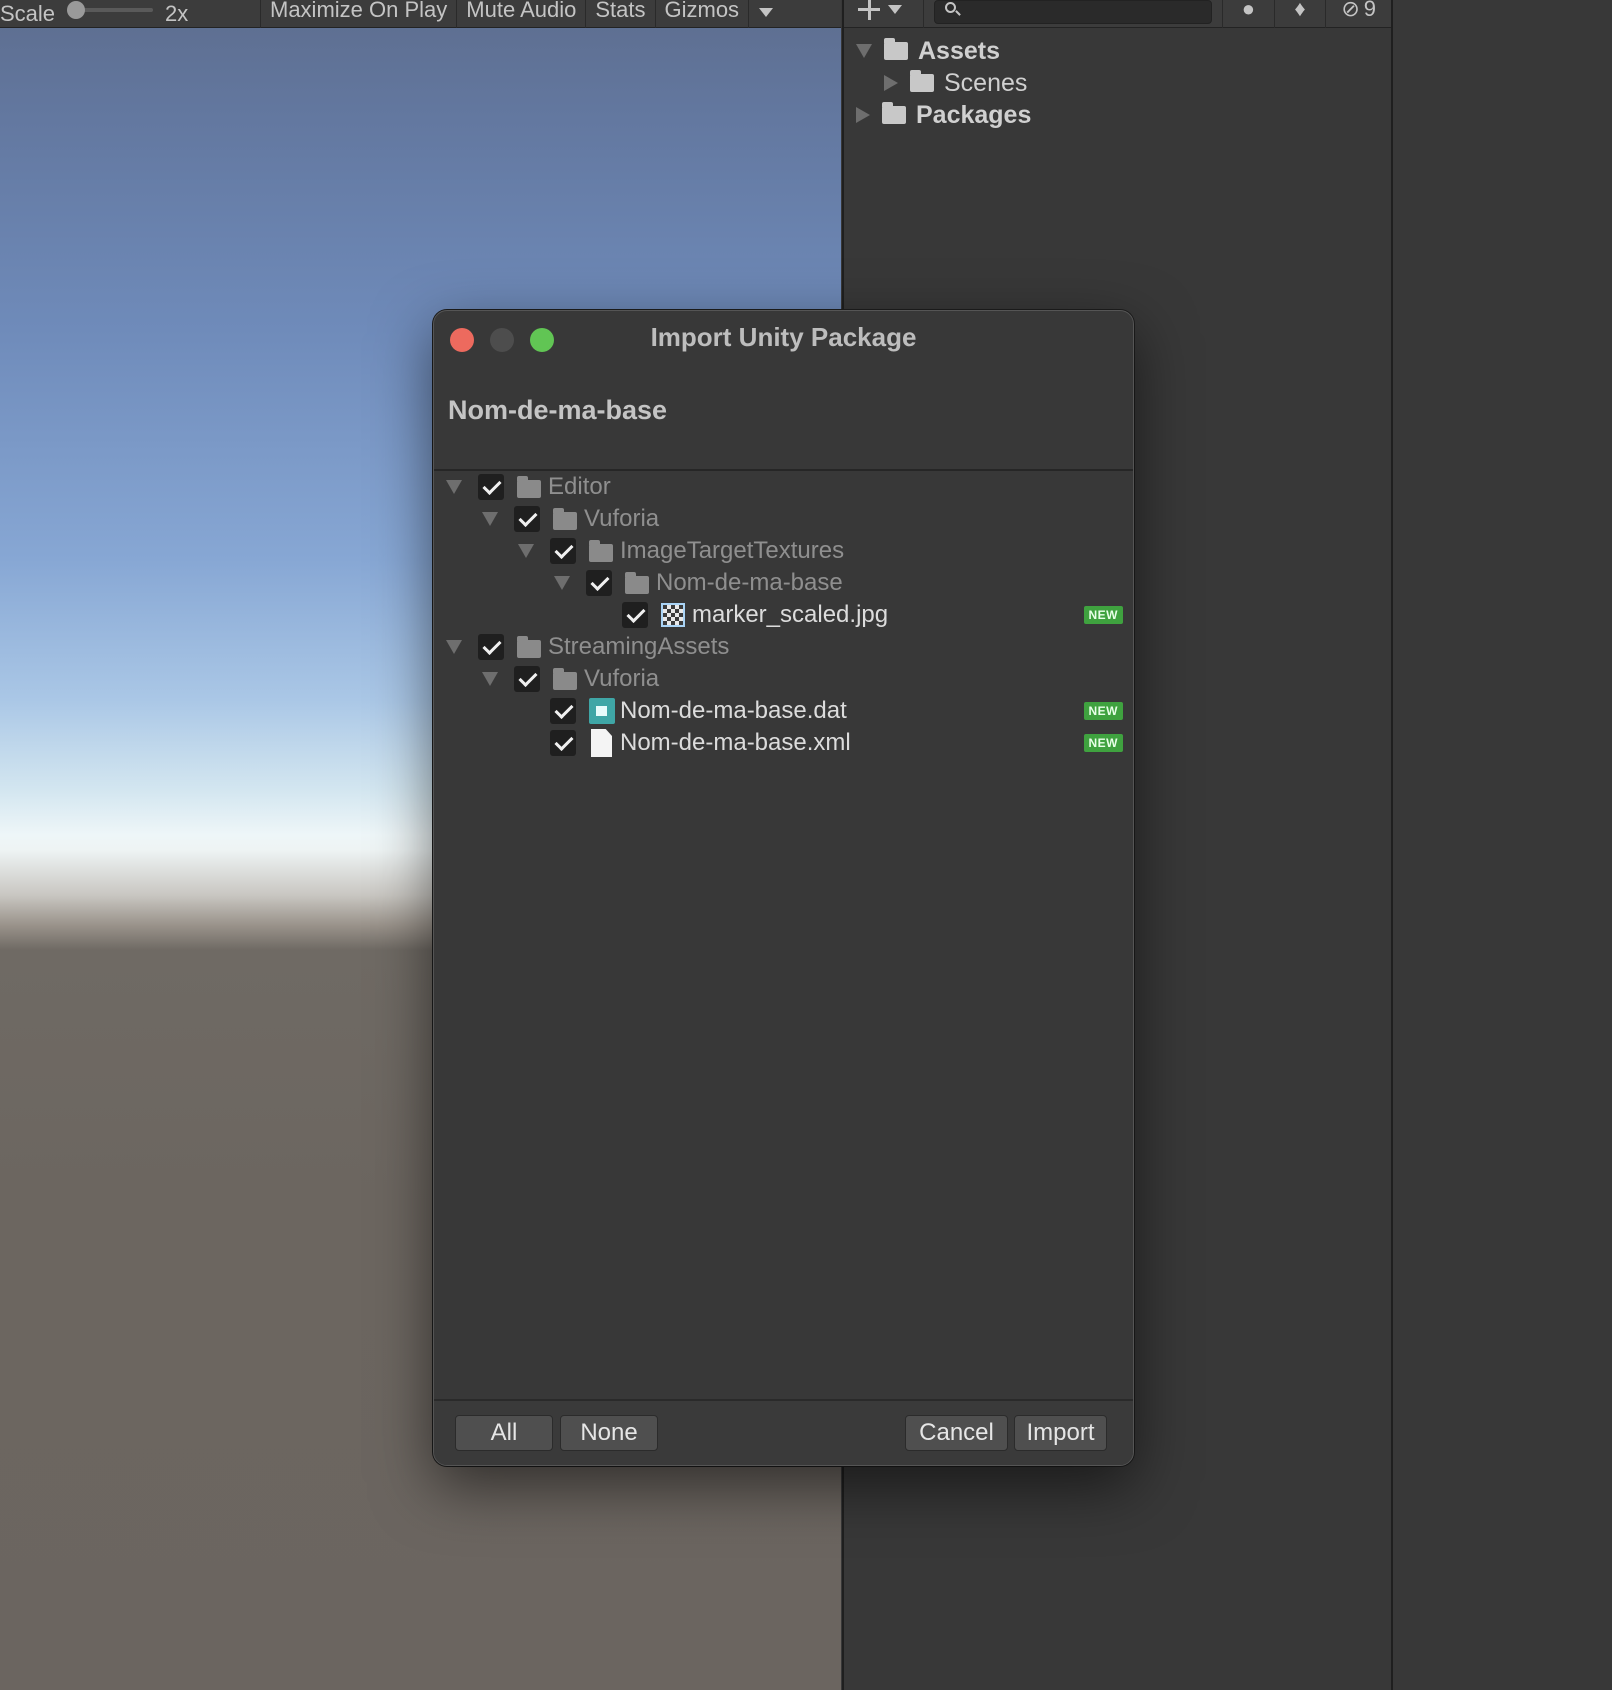 The image size is (1612, 1690). I want to click on cancel-button: Cancel, so click(956, 1433).